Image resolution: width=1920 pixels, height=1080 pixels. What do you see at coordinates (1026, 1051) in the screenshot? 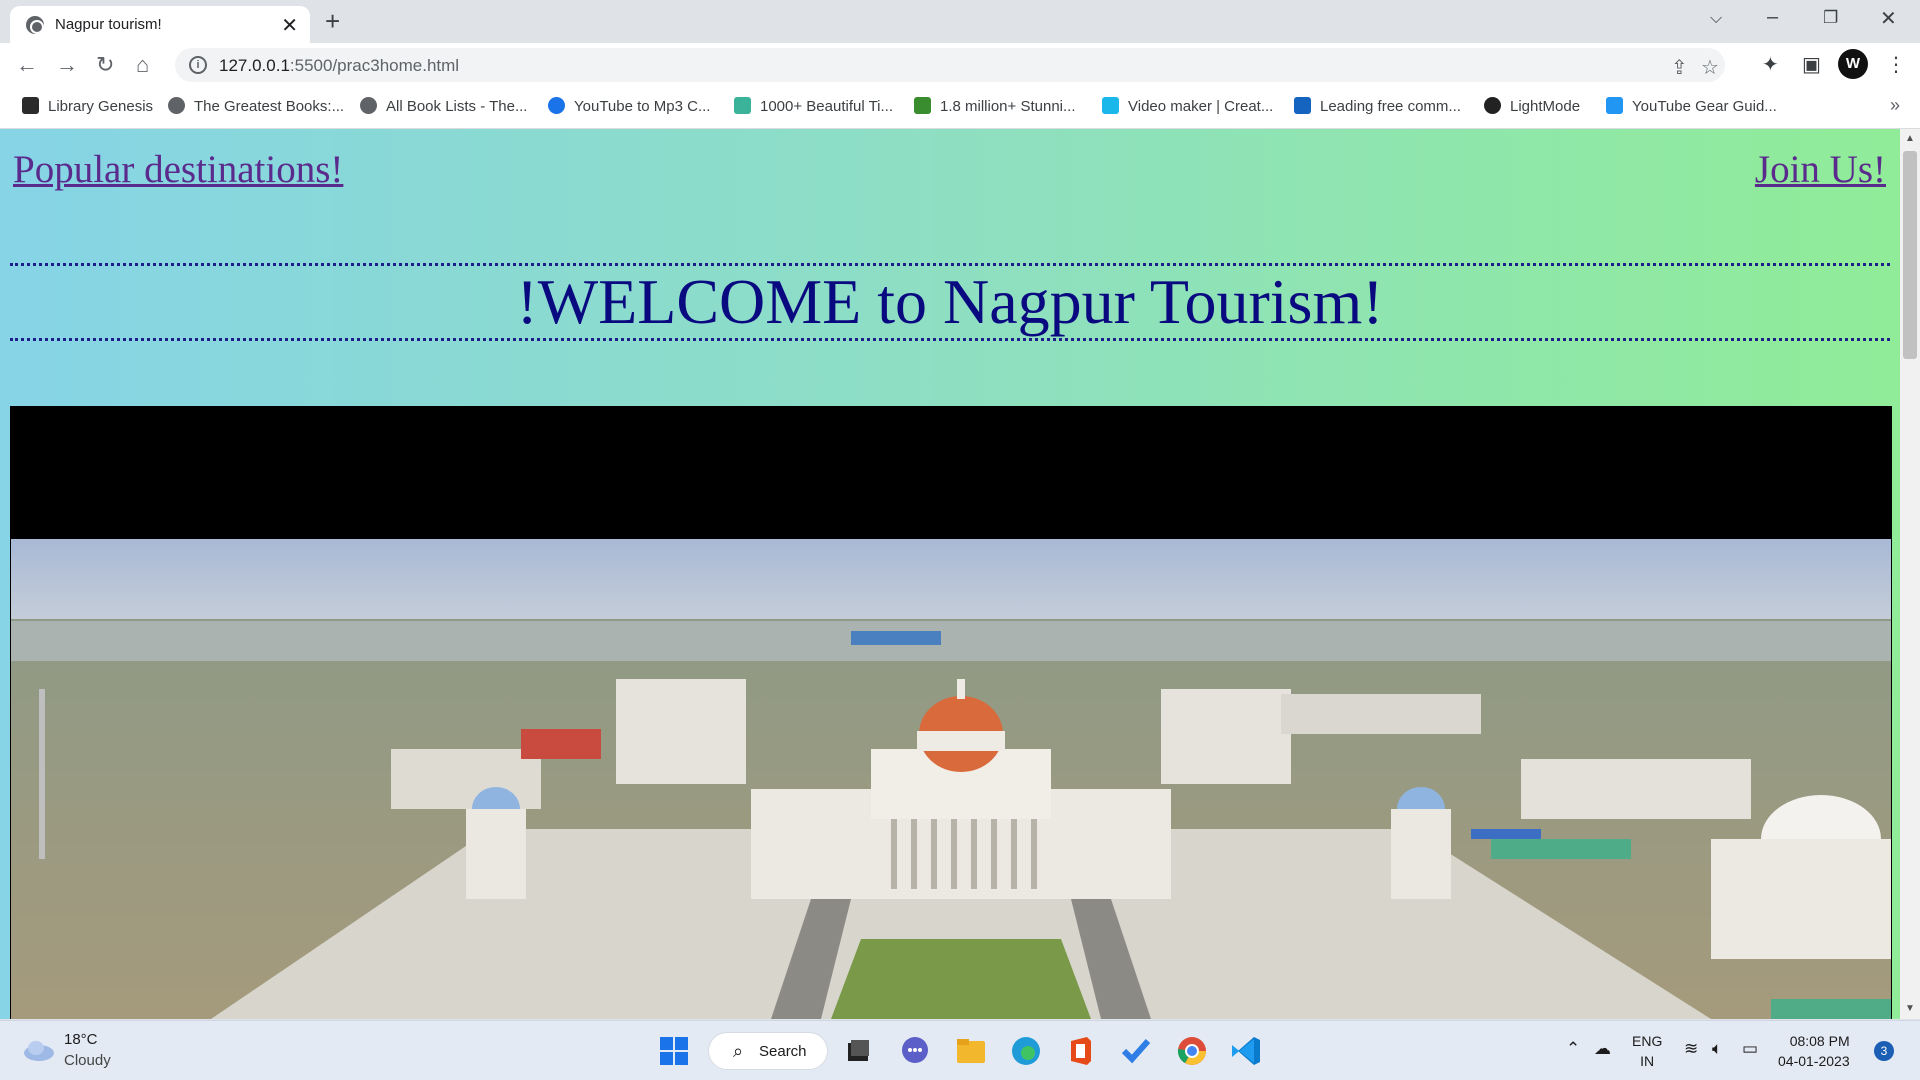
I see `edge-browser-icon` at bounding box center [1026, 1051].